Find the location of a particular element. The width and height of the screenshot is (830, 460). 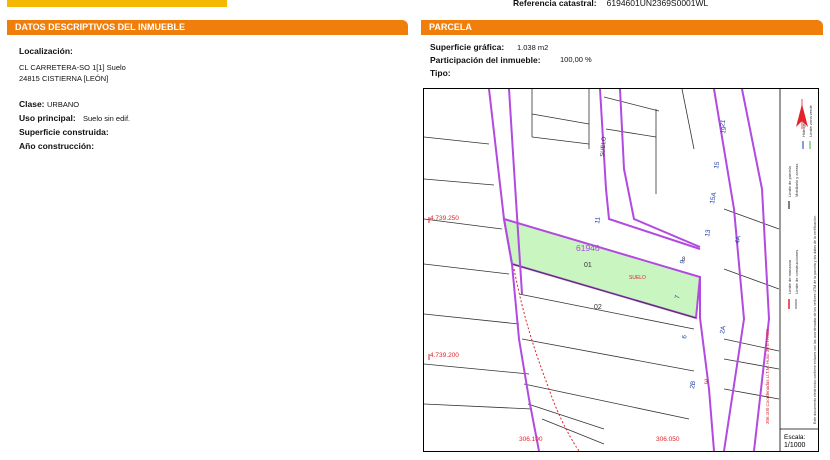

street-number-4a: 4A is located at coordinates (738, 240).